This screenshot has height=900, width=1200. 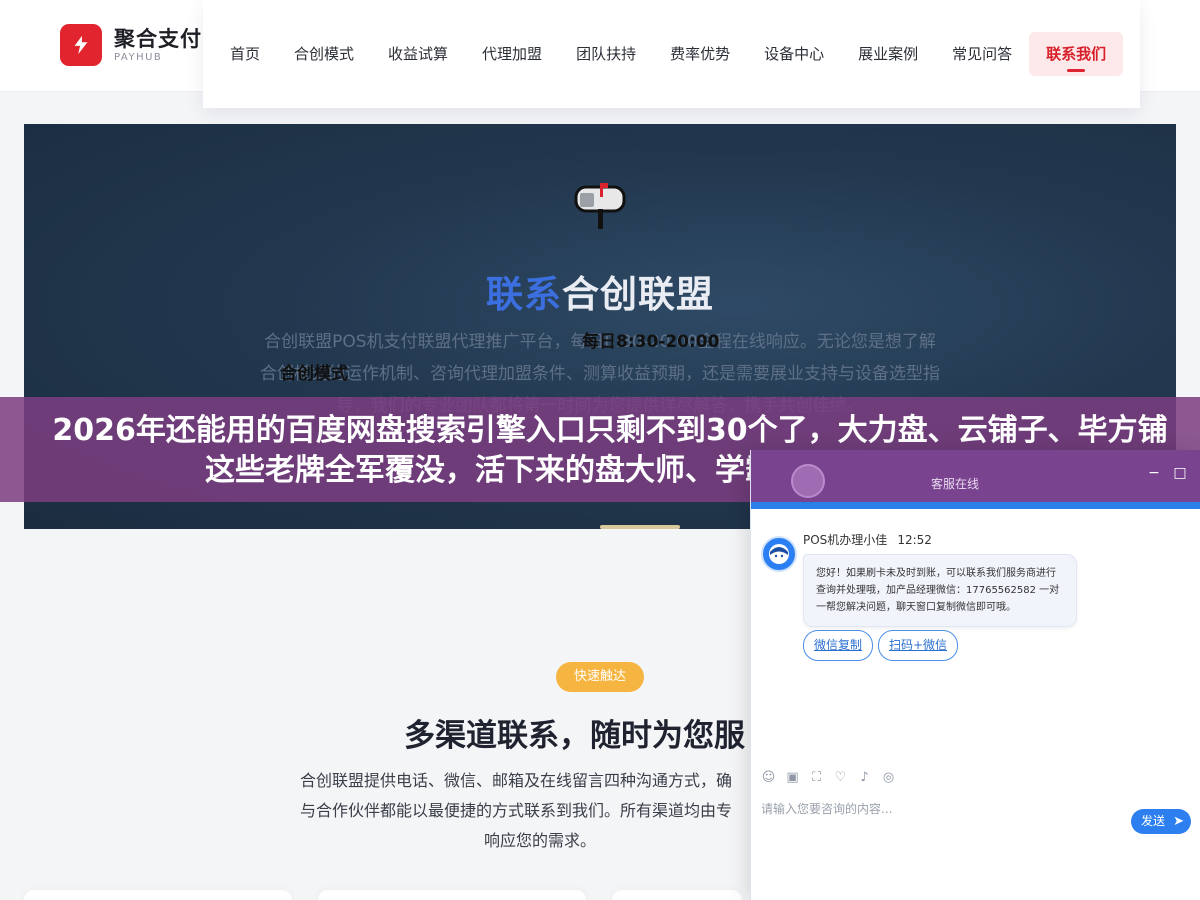 I want to click on copy-wechat-button: 微信复制, so click(x=838, y=645).